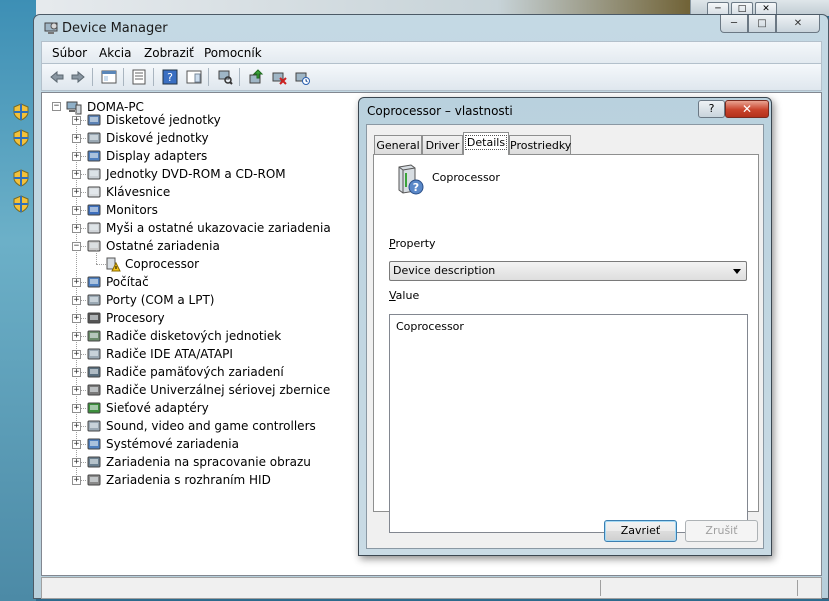  What do you see at coordinates (94, 318) in the screenshot?
I see `processor-icon` at bounding box center [94, 318].